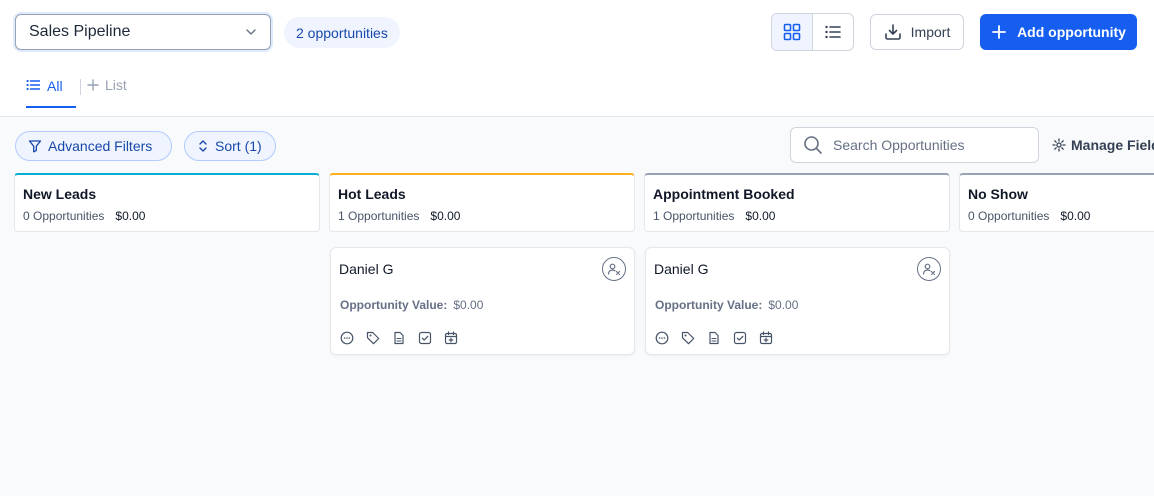 The height and width of the screenshot is (496, 1154). Describe the element at coordinates (143, 32) in the screenshot. I see `pipeline-select: Sales Pipeline` at that location.